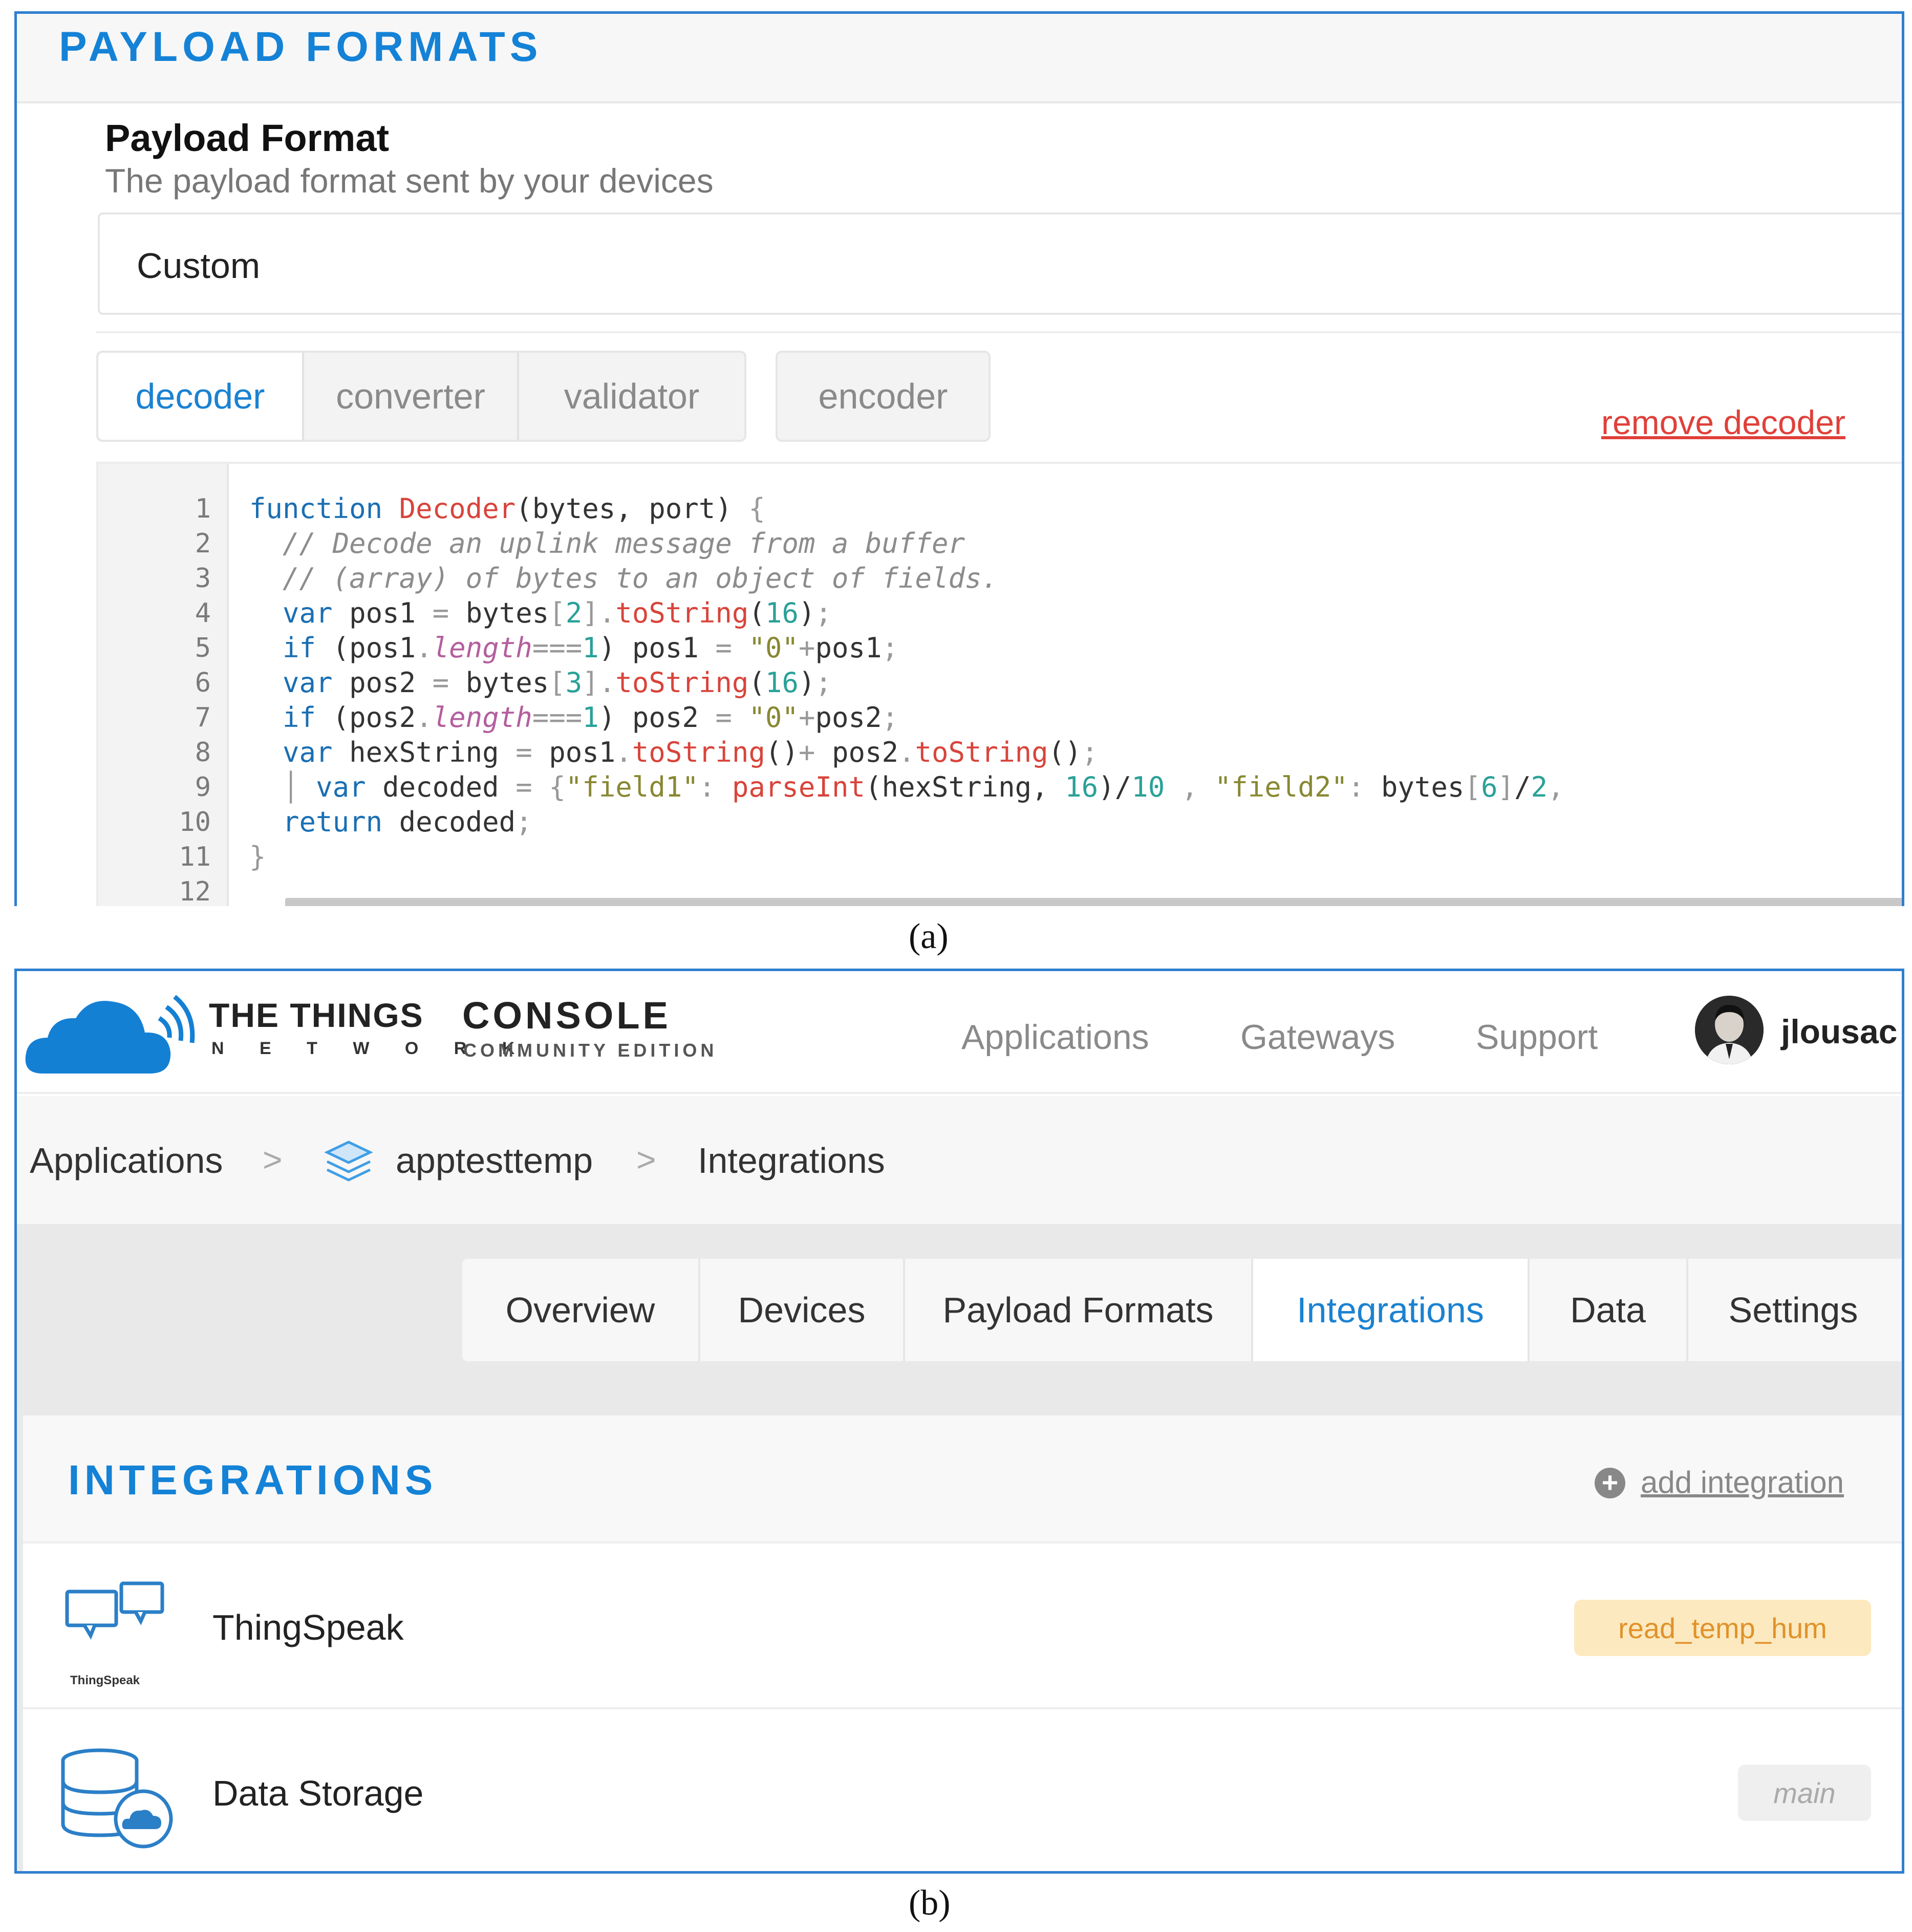  Describe the element at coordinates (962, 1791) in the screenshot. I see `list-item: Data Storage main` at that location.